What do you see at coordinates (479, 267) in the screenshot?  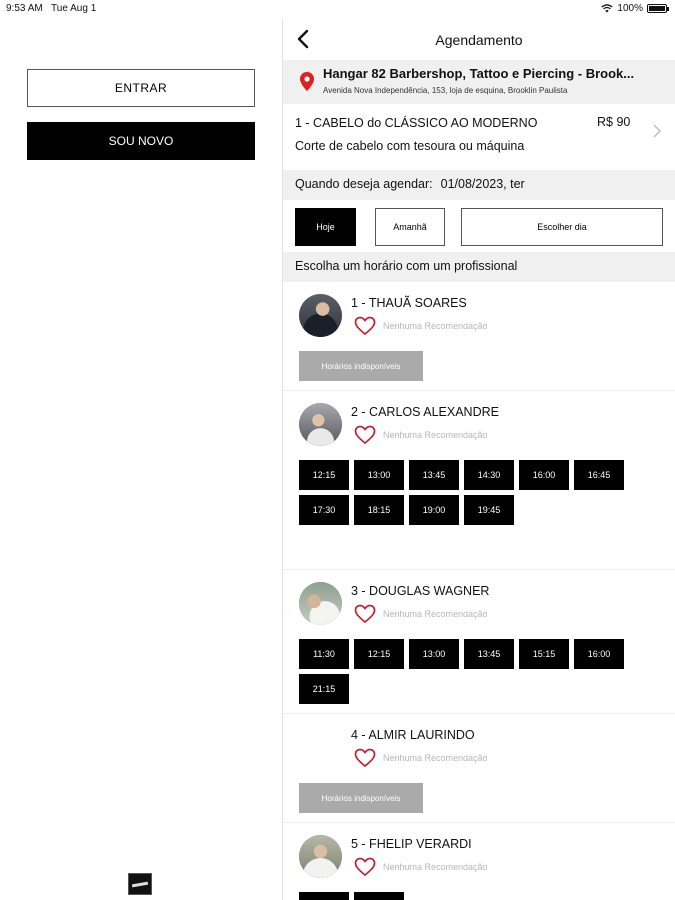 I see `section-title: Escolha um horário com um profissional` at bounding box center [479, 267].